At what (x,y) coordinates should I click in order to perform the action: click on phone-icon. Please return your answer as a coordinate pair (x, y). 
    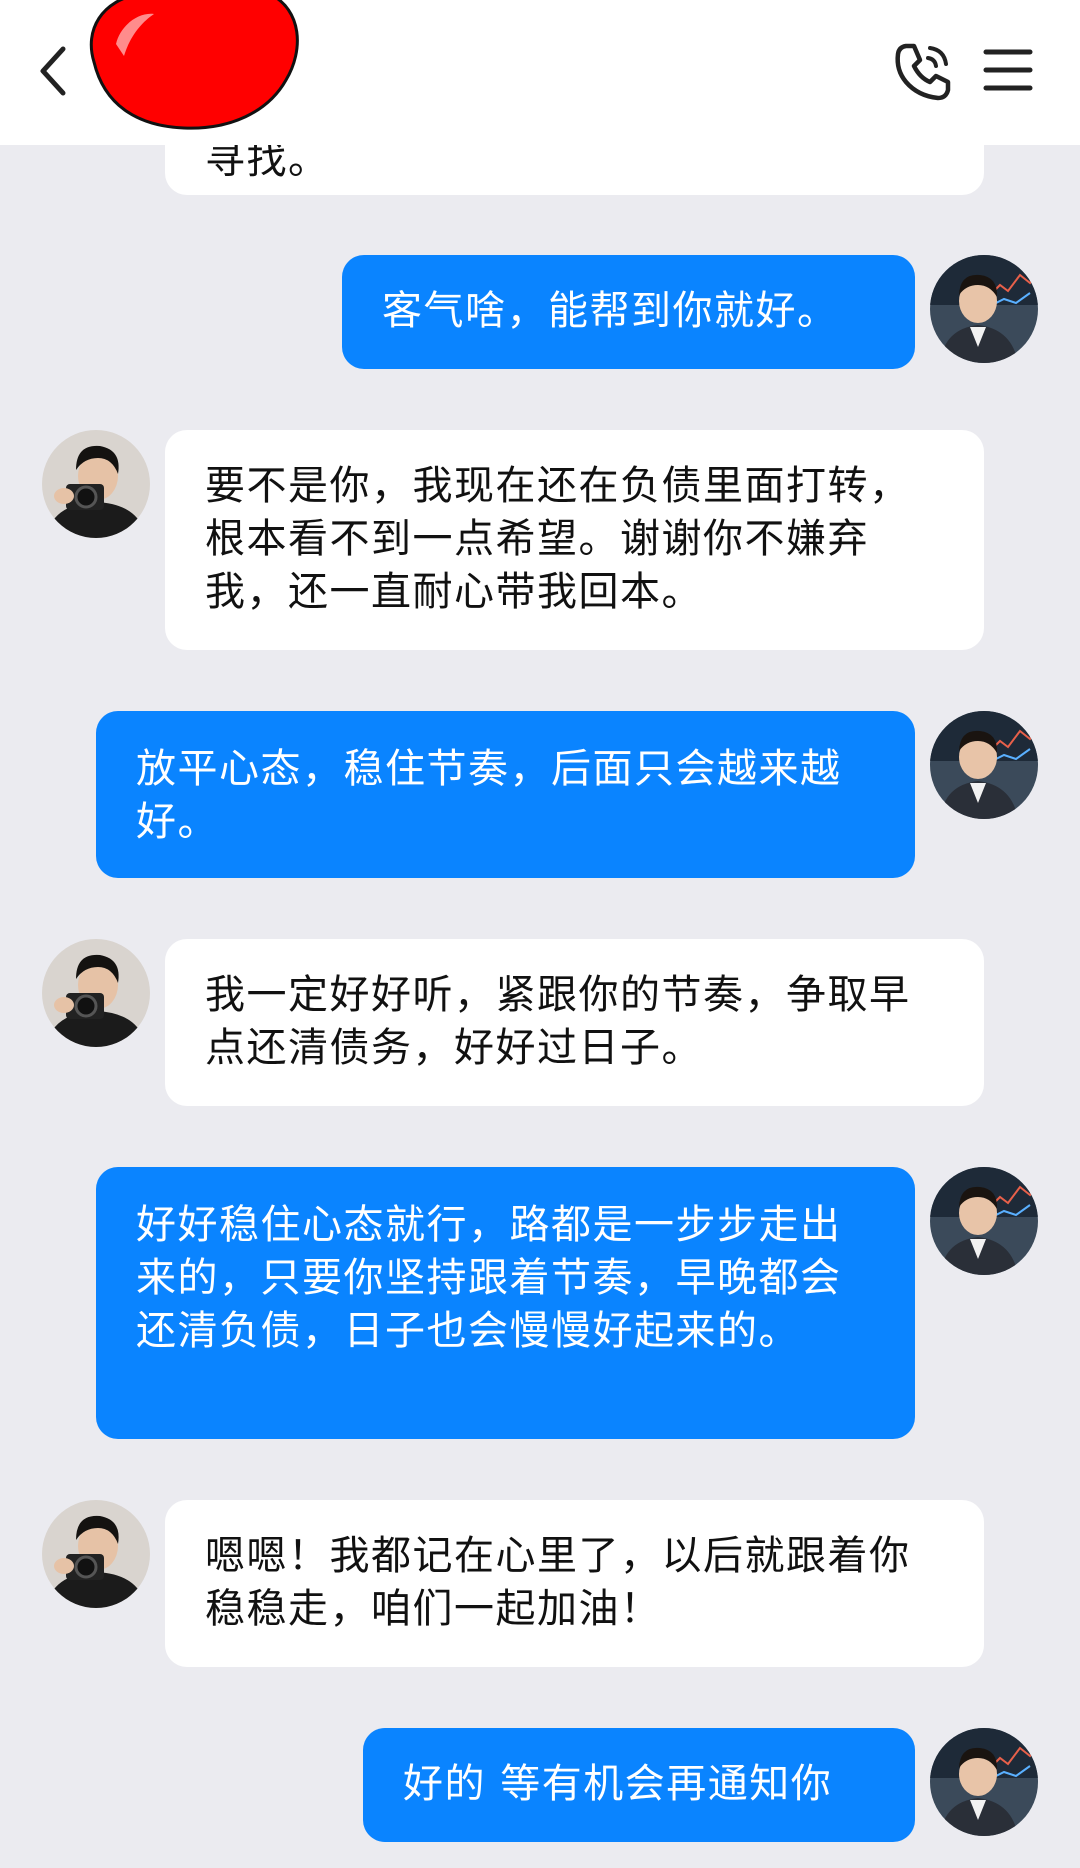
    Looking at the image, I should click on (923, 72).